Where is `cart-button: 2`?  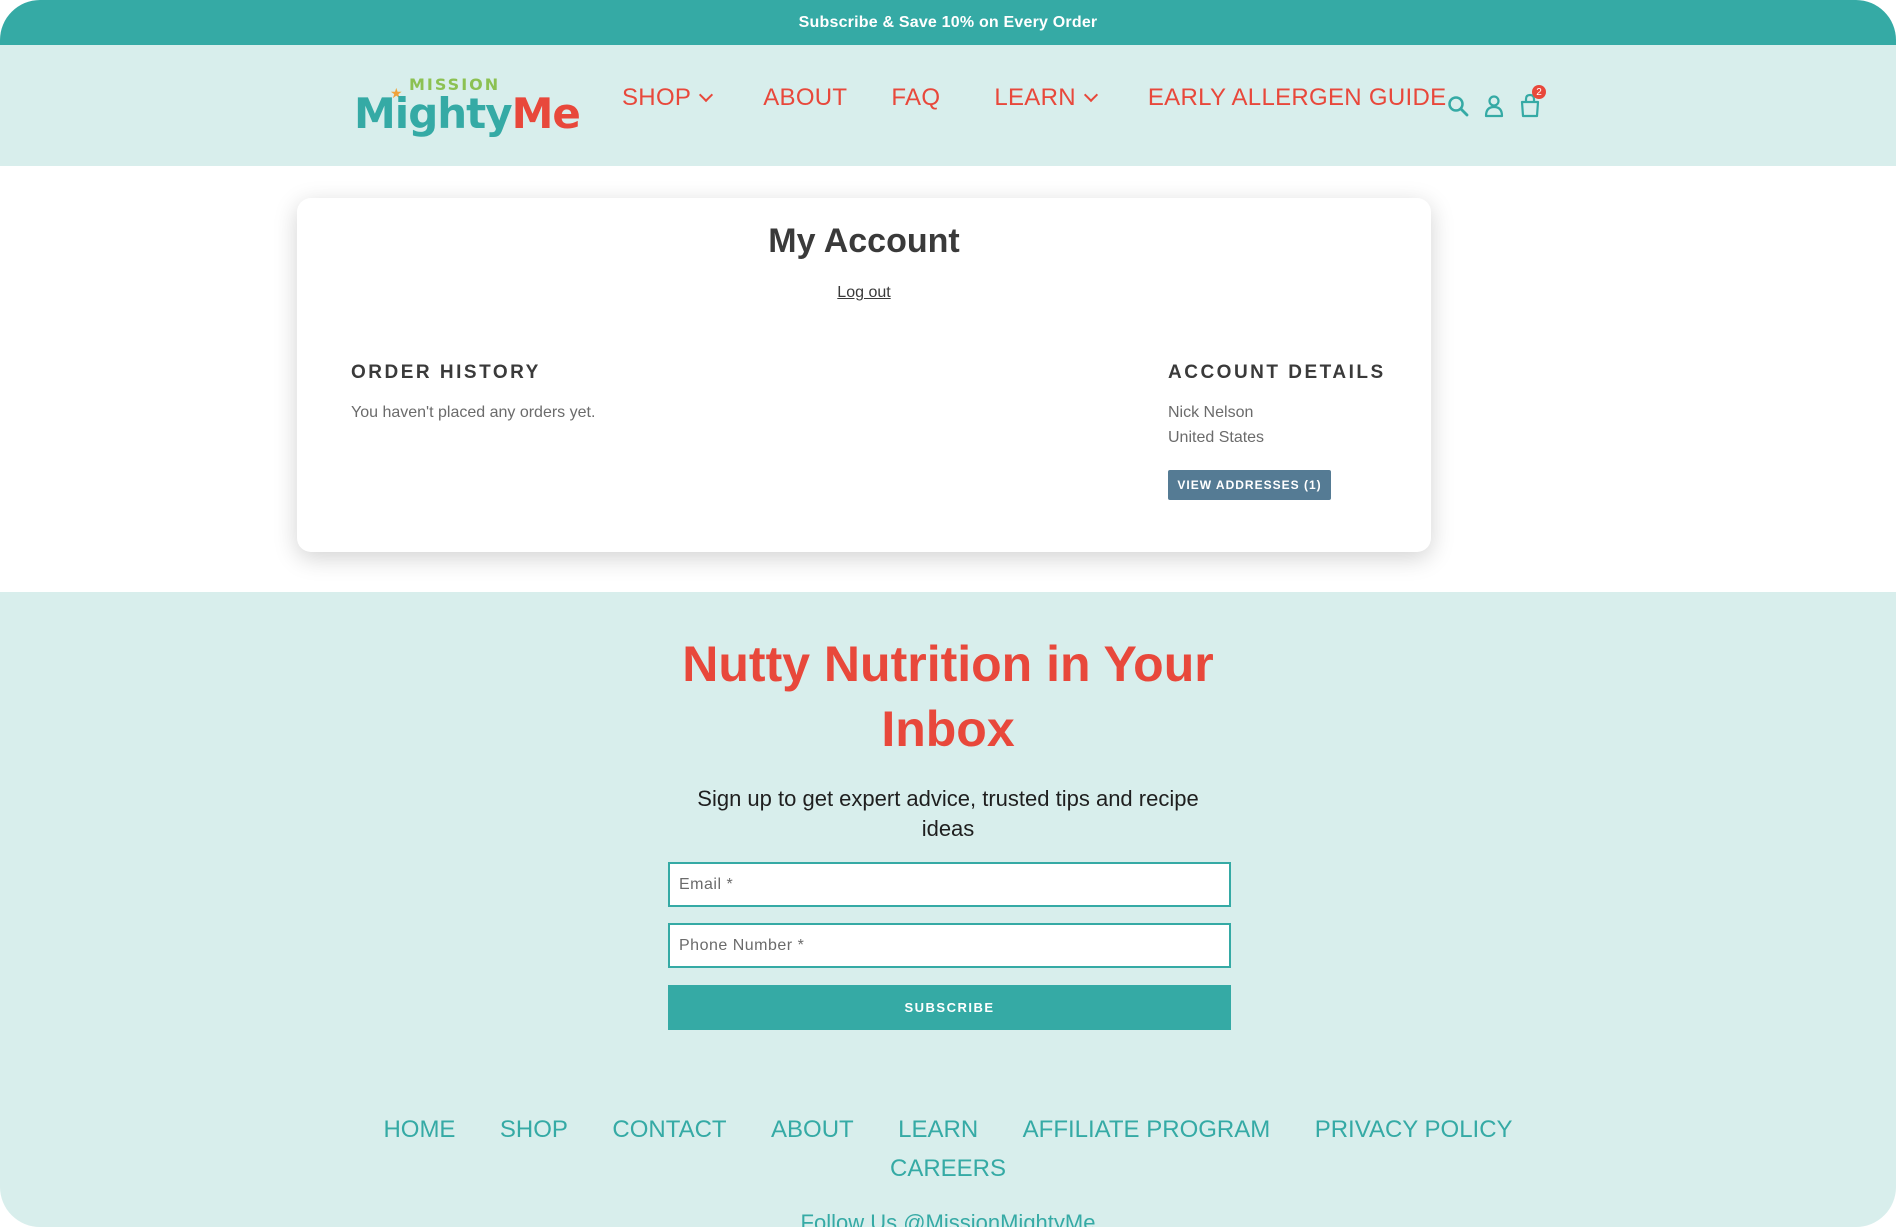
cart-button: 2 is located at coordinates (1532, 102).